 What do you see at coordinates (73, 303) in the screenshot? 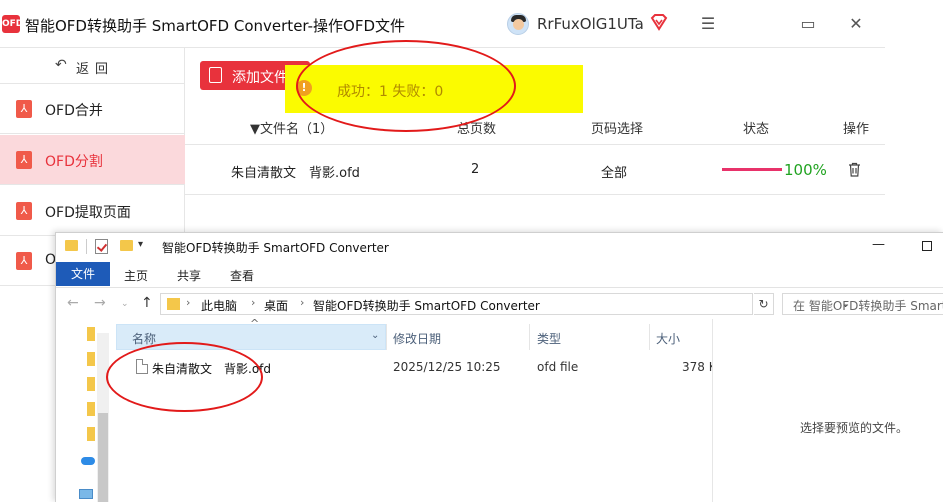
I see `back-arrow-icon: ←` at bounding box center [73, 303].